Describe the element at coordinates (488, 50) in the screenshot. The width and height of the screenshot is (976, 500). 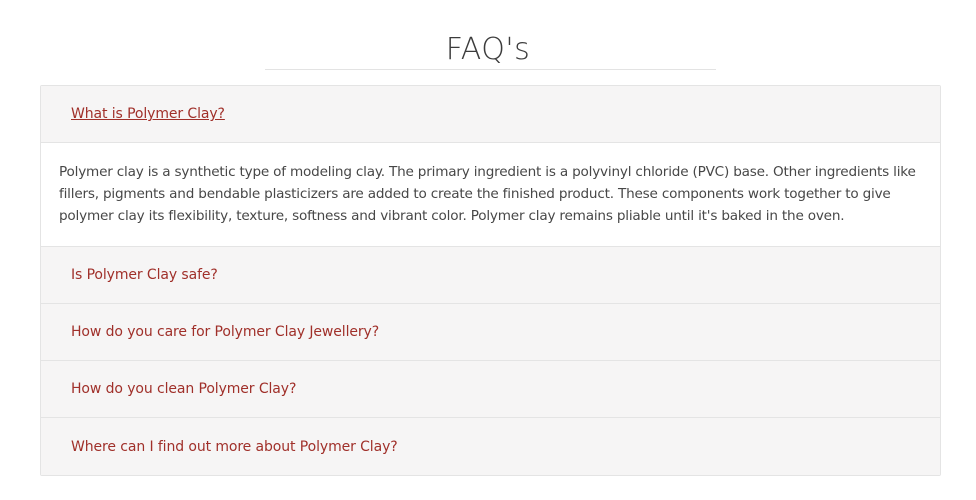
I see `page-title: FAQ's` at that location.